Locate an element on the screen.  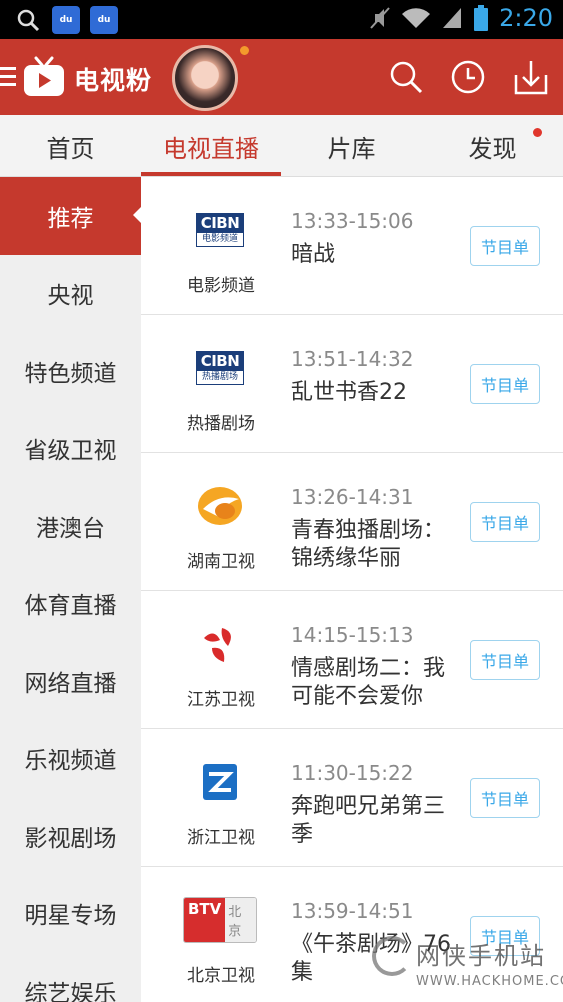
tab-bar: 首页 电视直播 片库 发现 is located at coordinates (281, 146).